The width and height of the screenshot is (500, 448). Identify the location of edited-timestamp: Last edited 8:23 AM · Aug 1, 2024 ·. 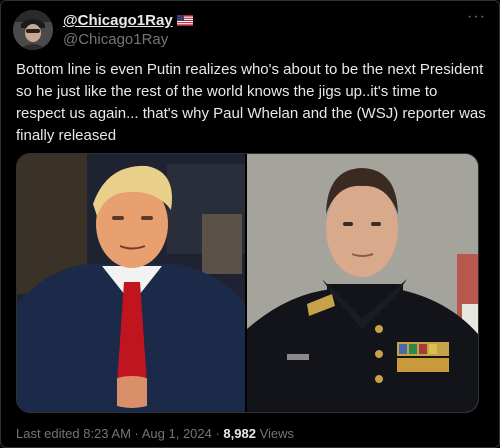
(119, 433).